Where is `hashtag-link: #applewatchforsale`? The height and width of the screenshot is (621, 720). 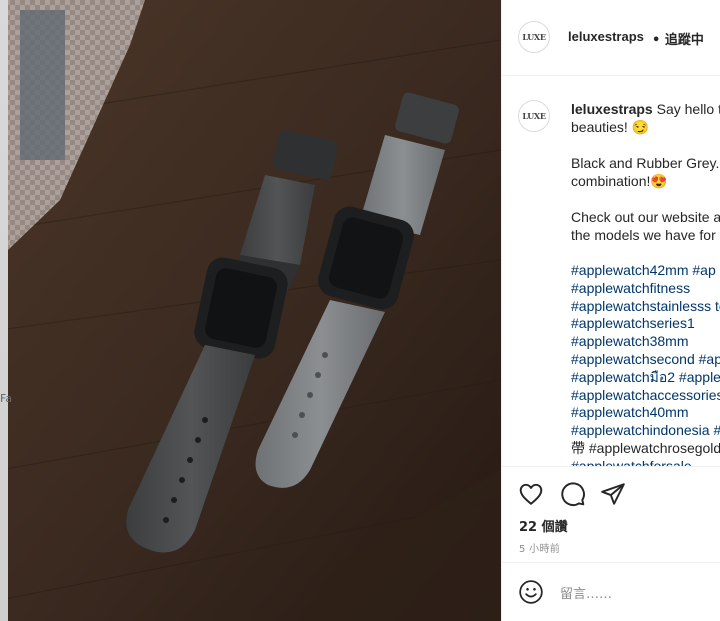
hashtag-link: #applewatchforsale is located at coordinates (645, 462).